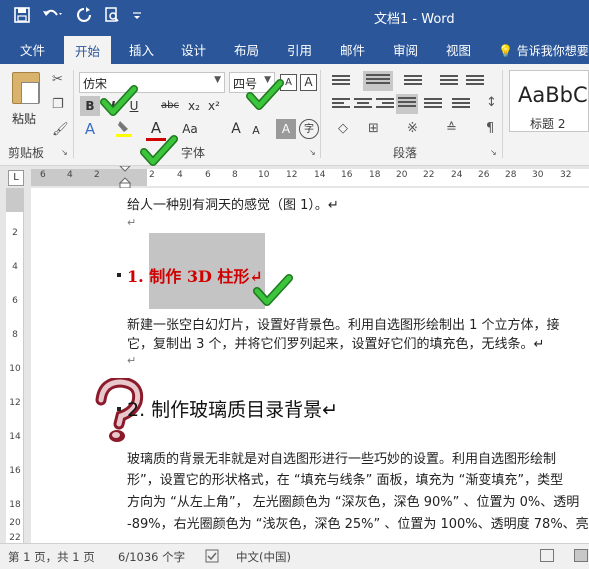 The width and height of the screenshot is (589, 569). Describe the element at coordinates (385, 105) in the screenshot. I see `align-right-icon` at that location.